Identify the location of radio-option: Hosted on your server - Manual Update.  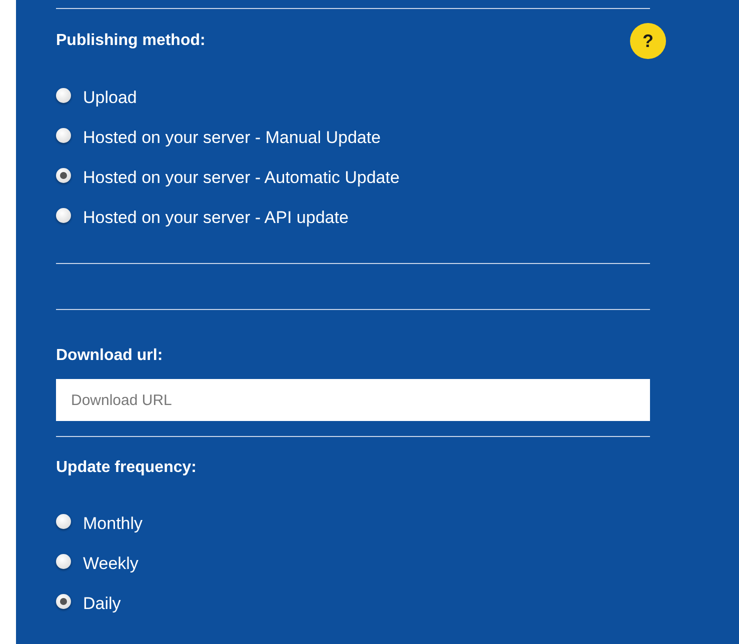
(353, 138).